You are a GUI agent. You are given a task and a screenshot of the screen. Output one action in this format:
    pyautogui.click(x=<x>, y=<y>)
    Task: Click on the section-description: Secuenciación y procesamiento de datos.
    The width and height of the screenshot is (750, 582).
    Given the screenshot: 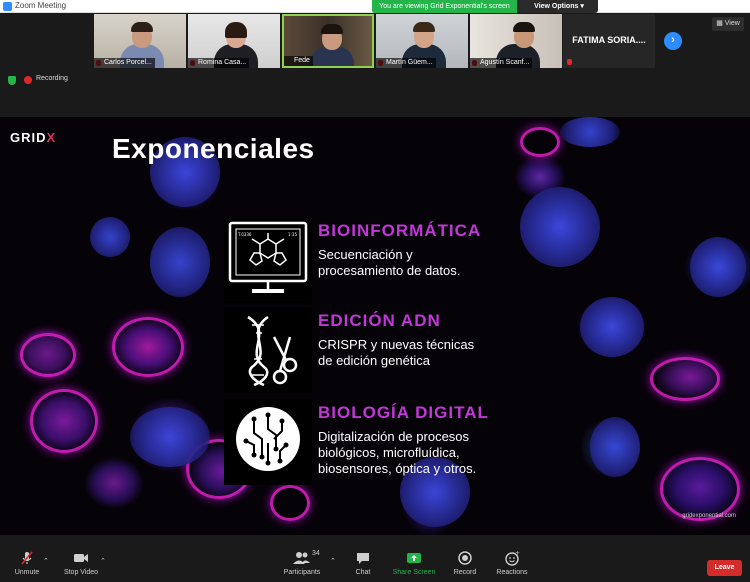 What is the action you would take?
    pyautogui.click(x=389, y=262)
    